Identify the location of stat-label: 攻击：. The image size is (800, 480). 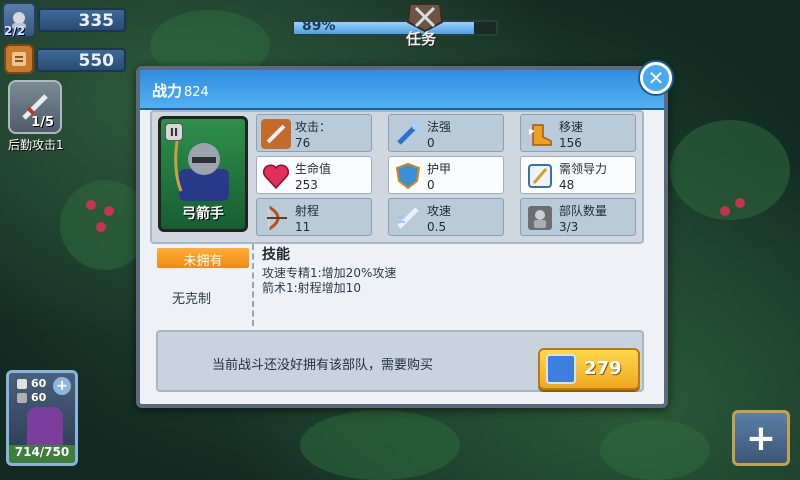
(313, 127).